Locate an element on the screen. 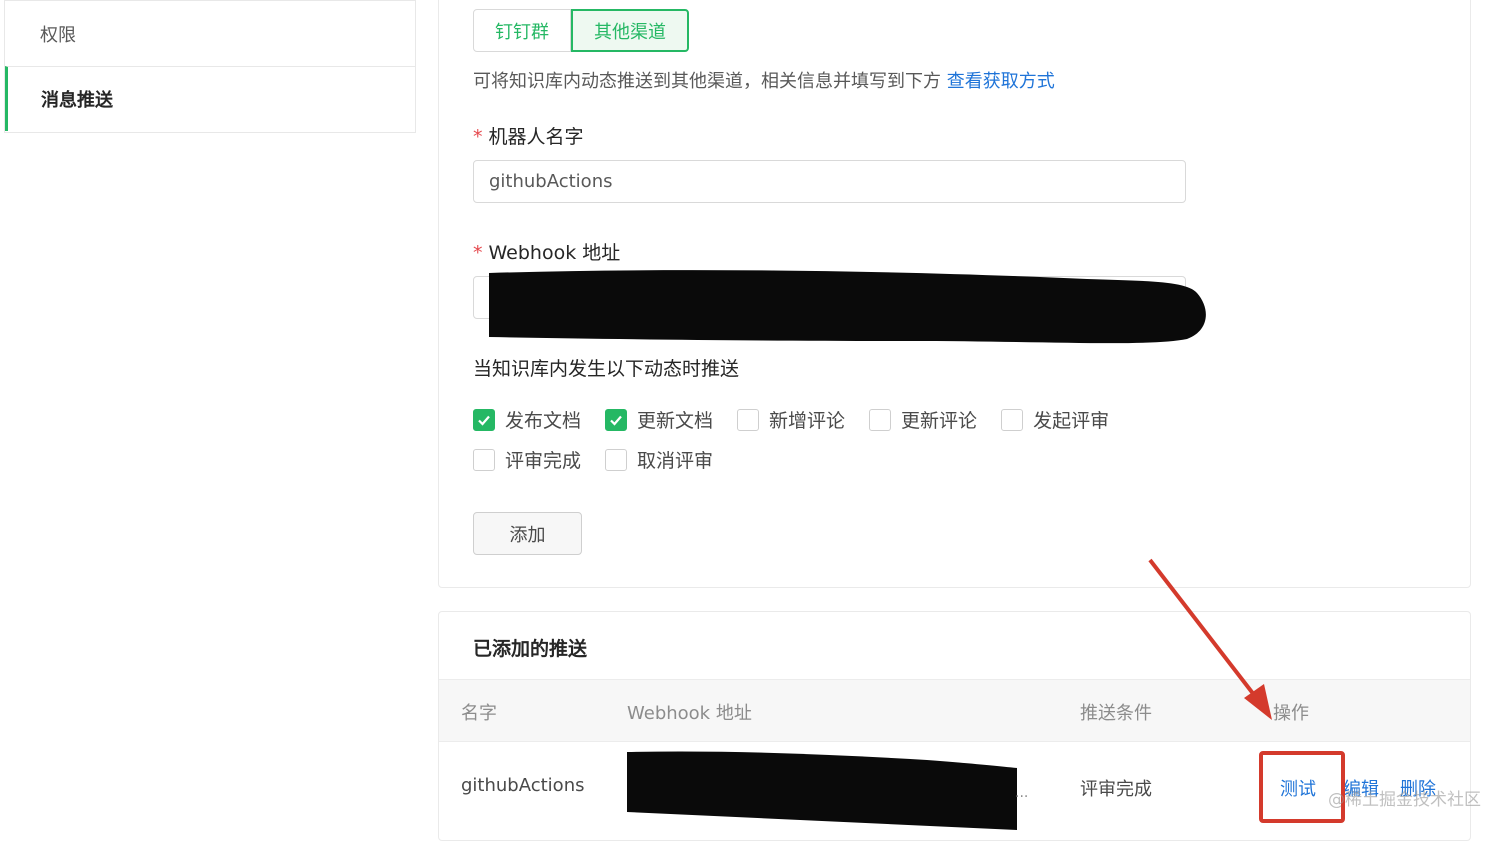 The image size is (1512, 841). webhook-label: * Webhook 地址 is located at coordinates (546, 251).